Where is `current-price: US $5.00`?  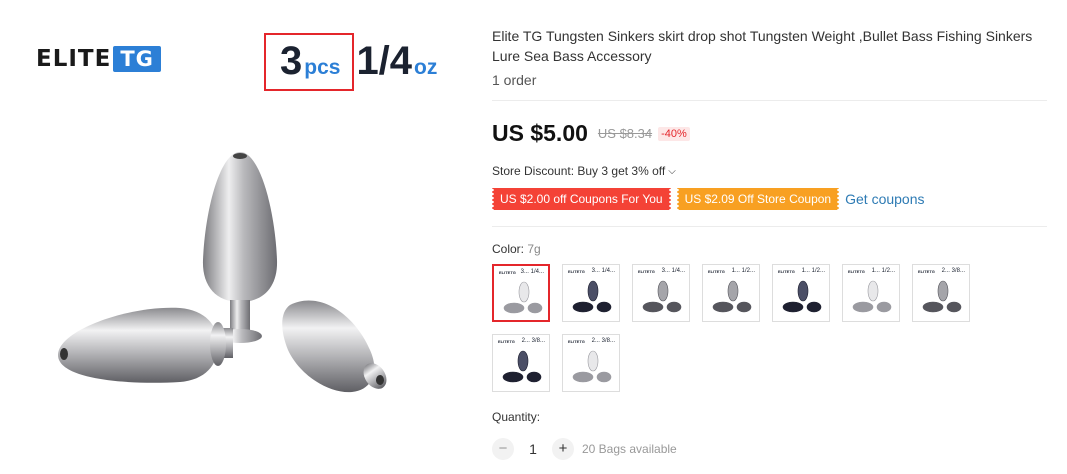
current-price: US $5.00 is located at coordinates (540, 133).